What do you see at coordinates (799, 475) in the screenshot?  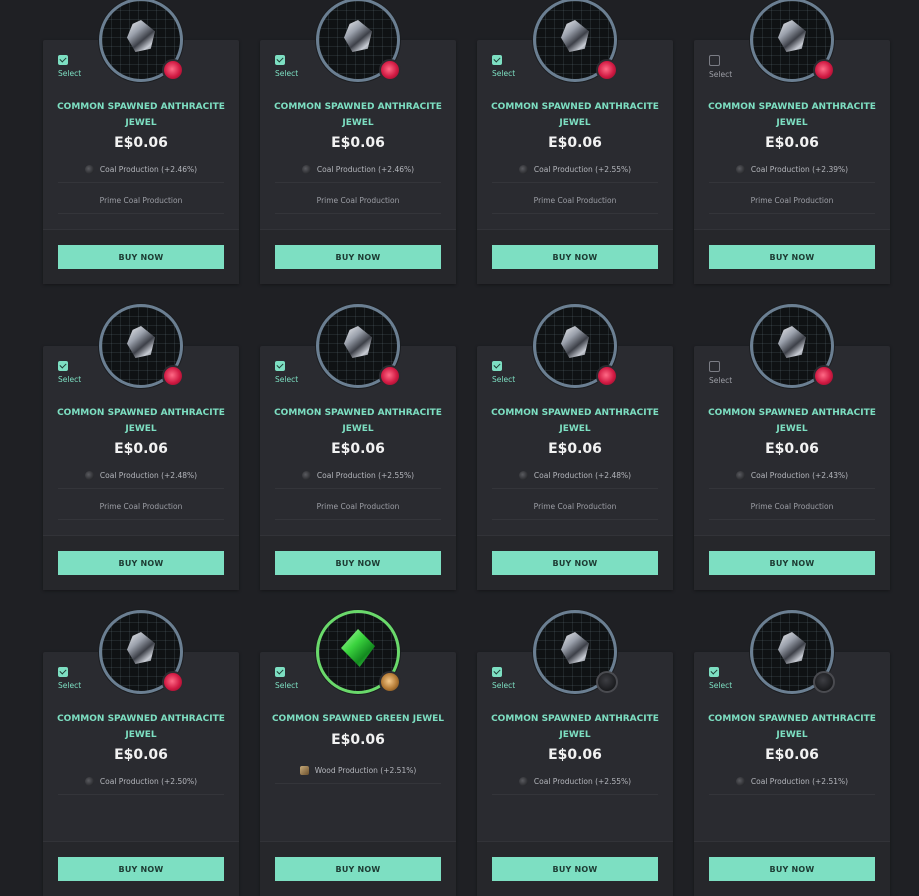 I see `production-stat-text: Coal Production (+2.43%)` at bounding box center [799, 475].